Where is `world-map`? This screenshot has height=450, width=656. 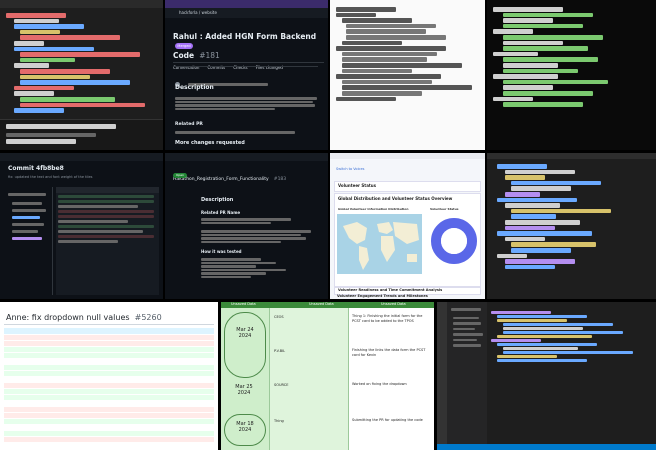 world-map is located at coordinates (379, 244).